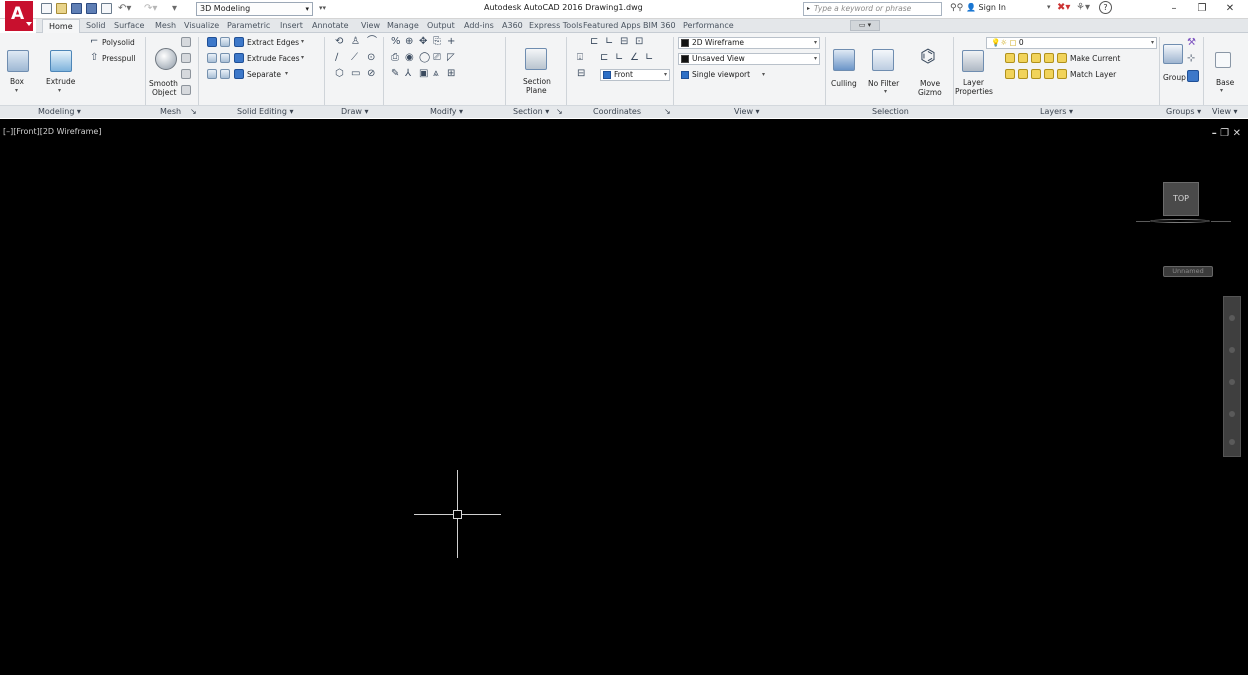 This screenshot has height=675, width=1248. What do you see at coordinates (1023, 58) in the screenshot?
I see `layer-isolate-icon` at bounding box center [1023, 58].